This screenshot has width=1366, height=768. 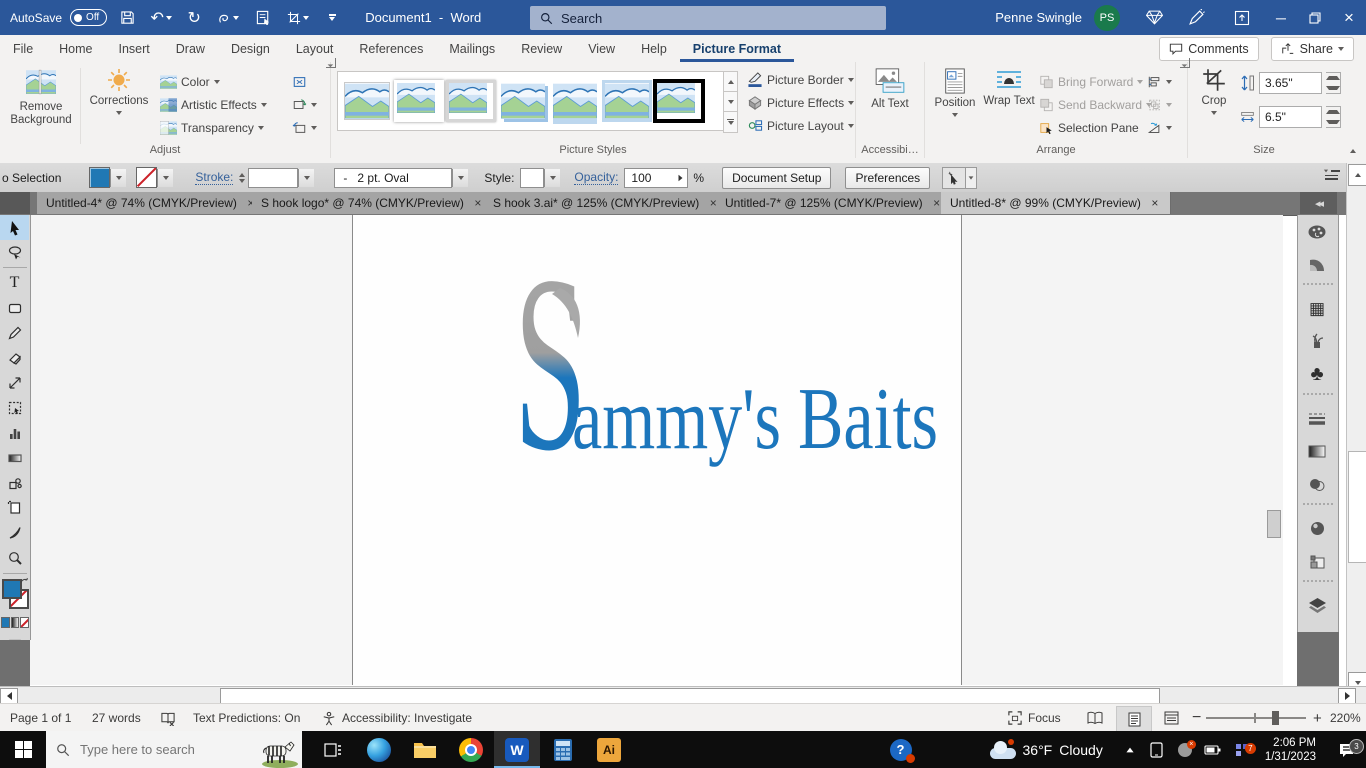 I want to click on horizontal-scrollbar, so click(x=683, y=695).